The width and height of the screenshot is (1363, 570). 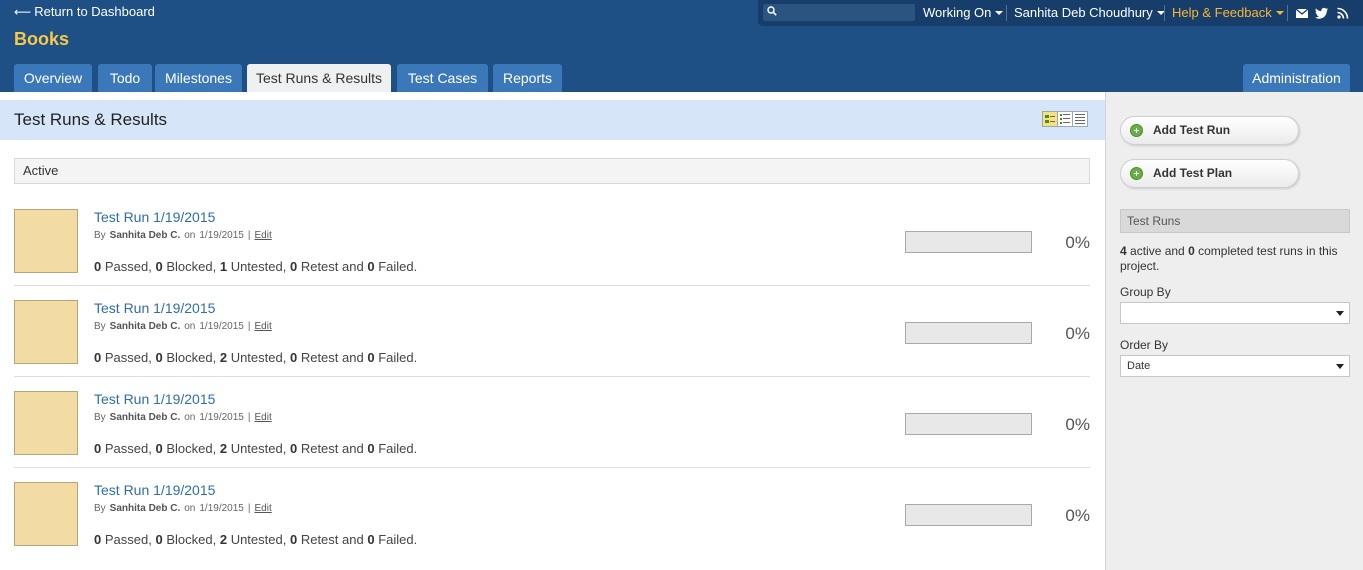 What do you see at coordinates (527, 78) in the screenshot?
I see `tab-reports: Reports` at bounding box center [527, 78].